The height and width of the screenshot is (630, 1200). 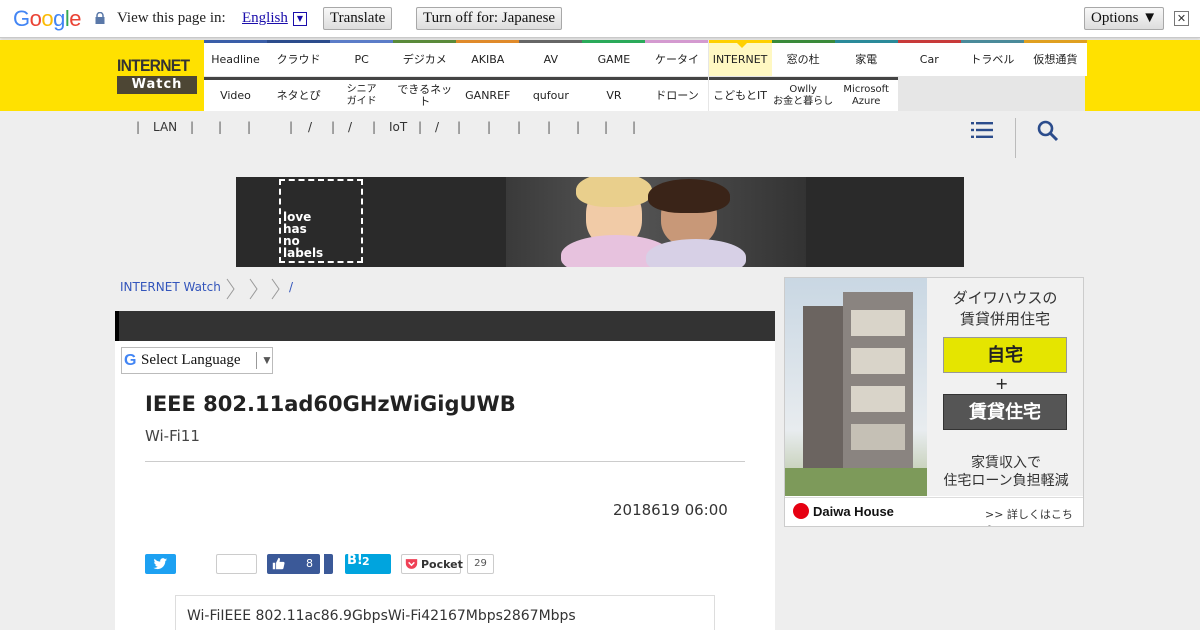 I want to click on view-page-label: View this page in:, so click(x=171, y=18).